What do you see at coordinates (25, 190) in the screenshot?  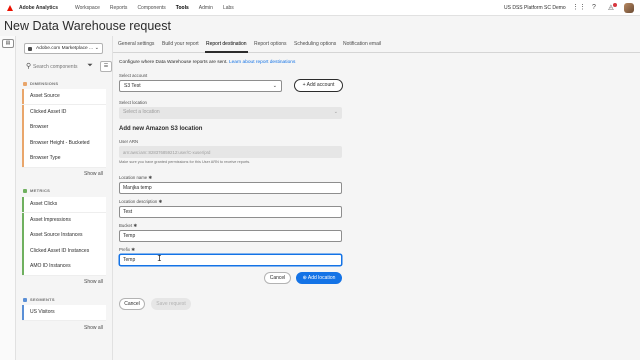 I see `metrics-icon` at bounding box center [25, 190].